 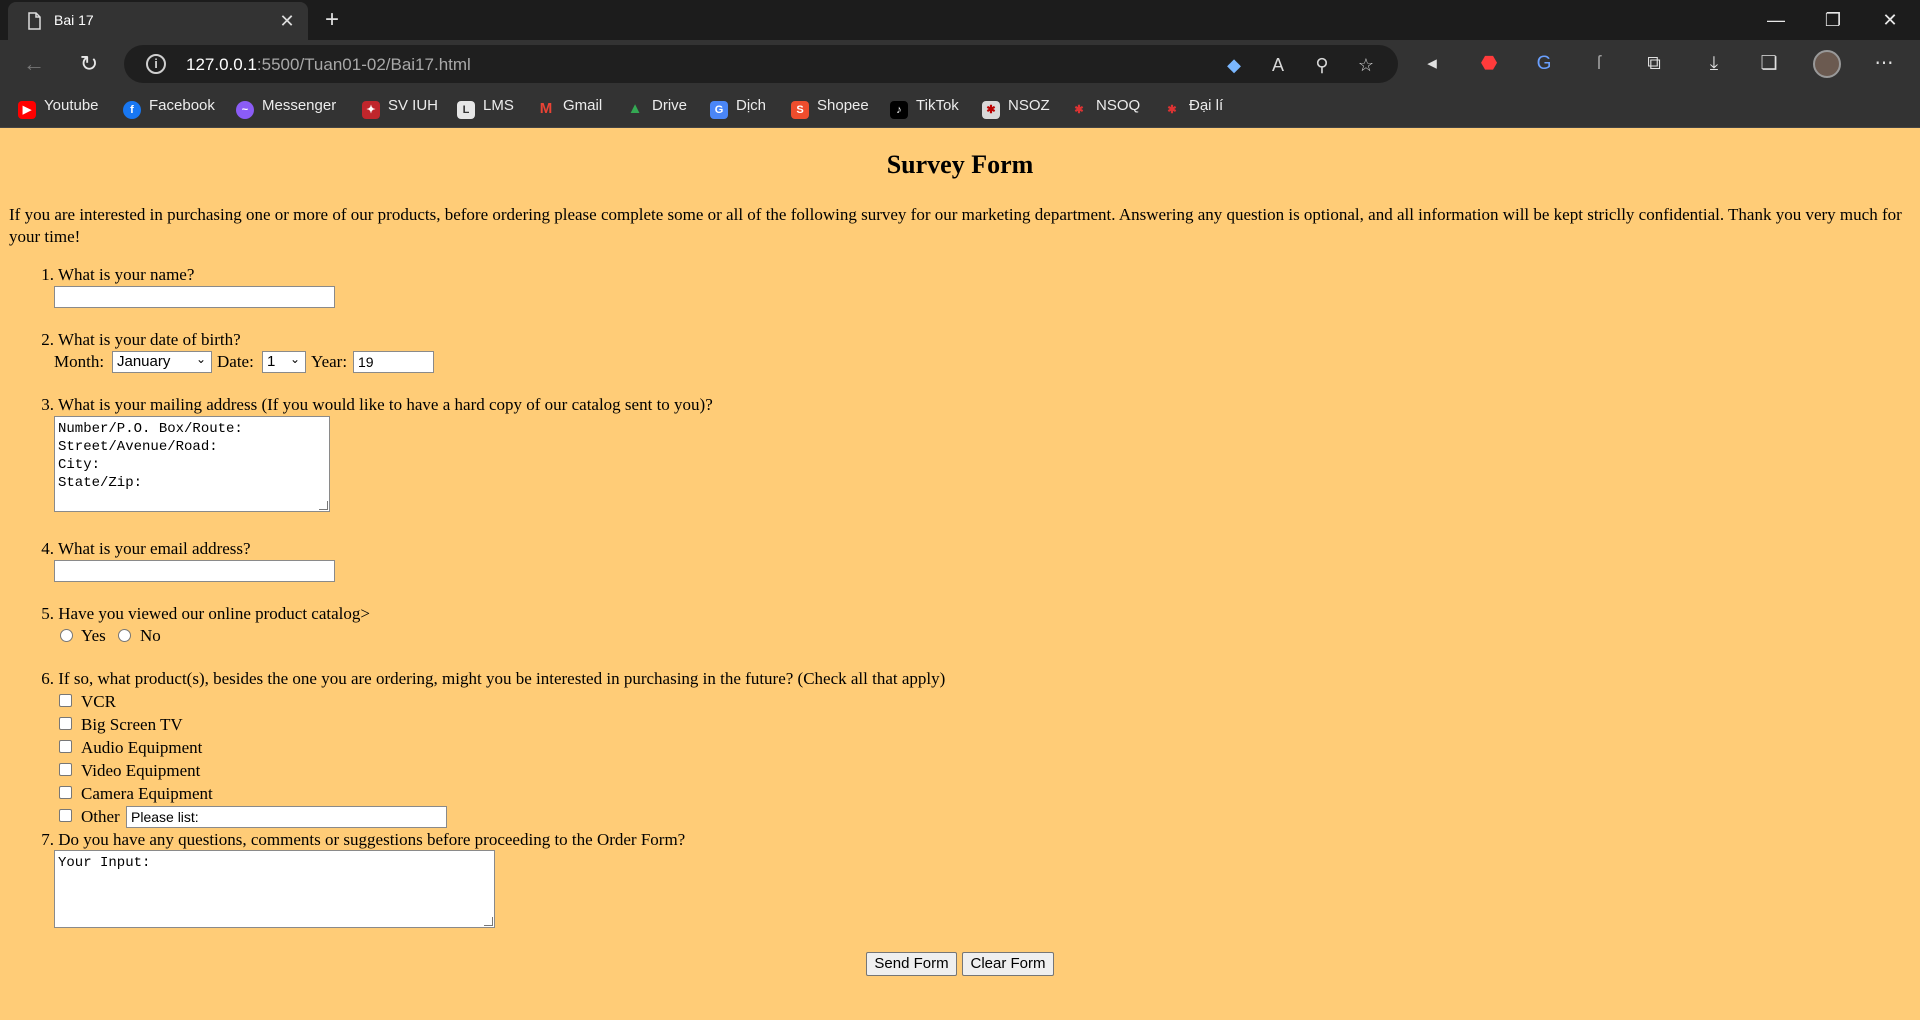 I want to click on download-icon: ⤓, so click(x=1714, y=64).